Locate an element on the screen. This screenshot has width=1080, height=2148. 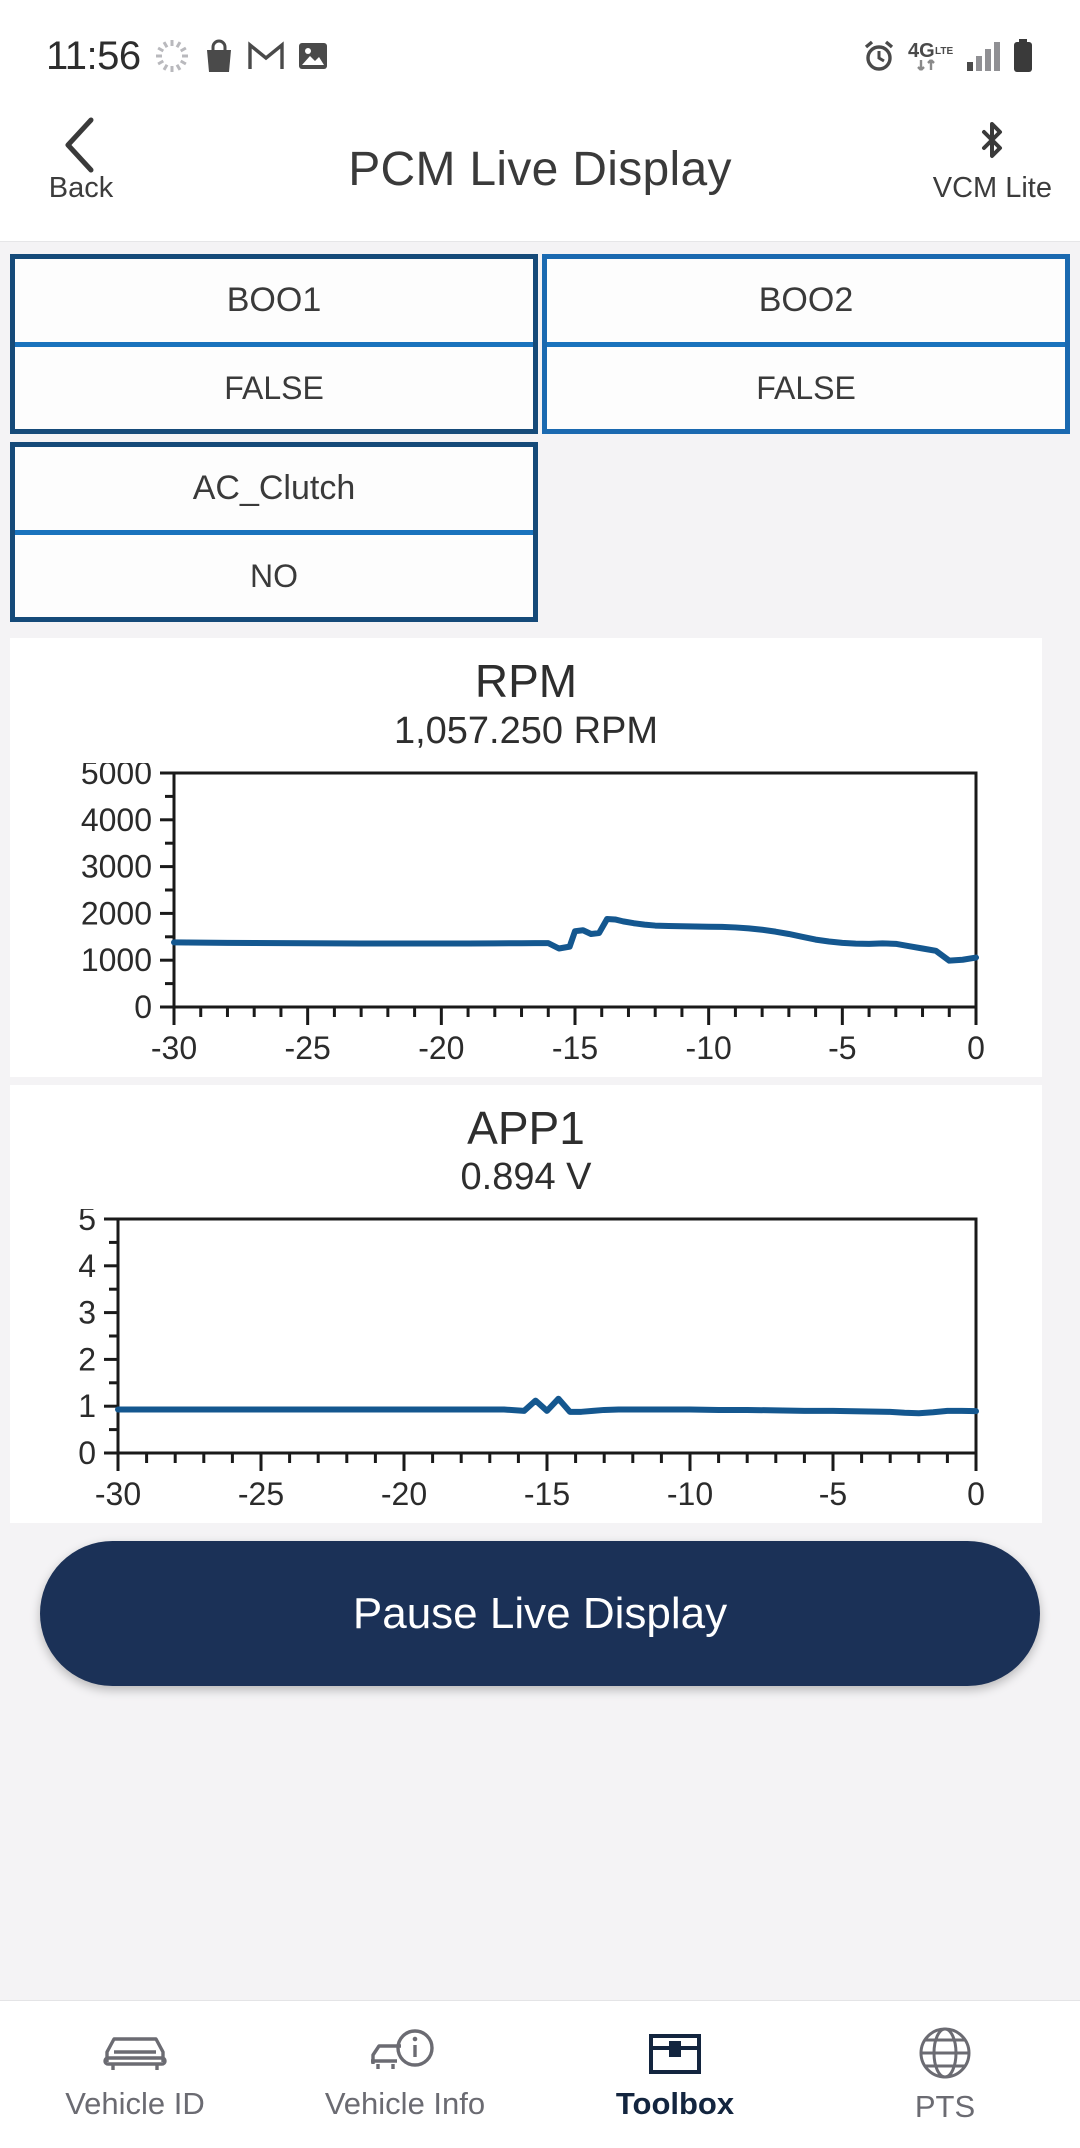
back-button: Back is located at coordinates (81, 159).